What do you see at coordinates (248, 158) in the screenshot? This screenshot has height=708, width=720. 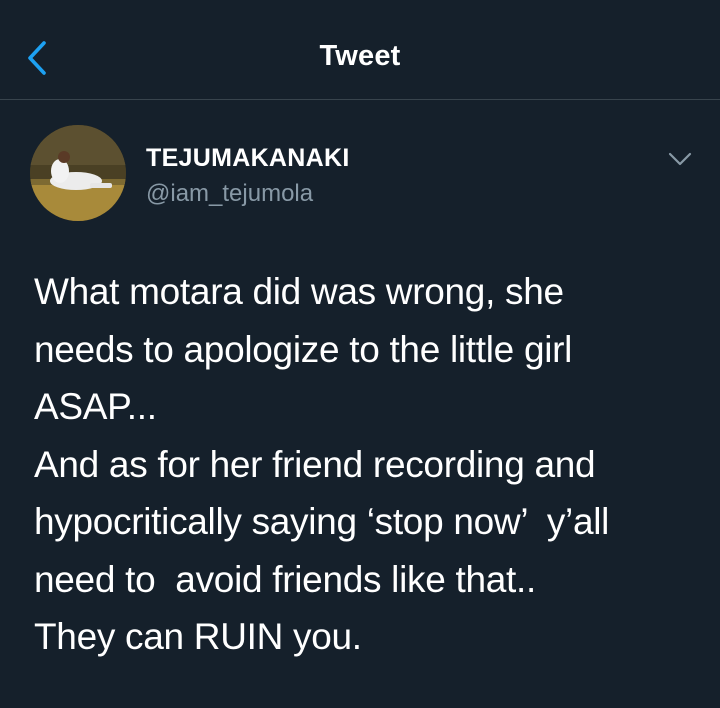 I see `display-name: TEJUMAKANAKI` at bounding box center [248, 158].